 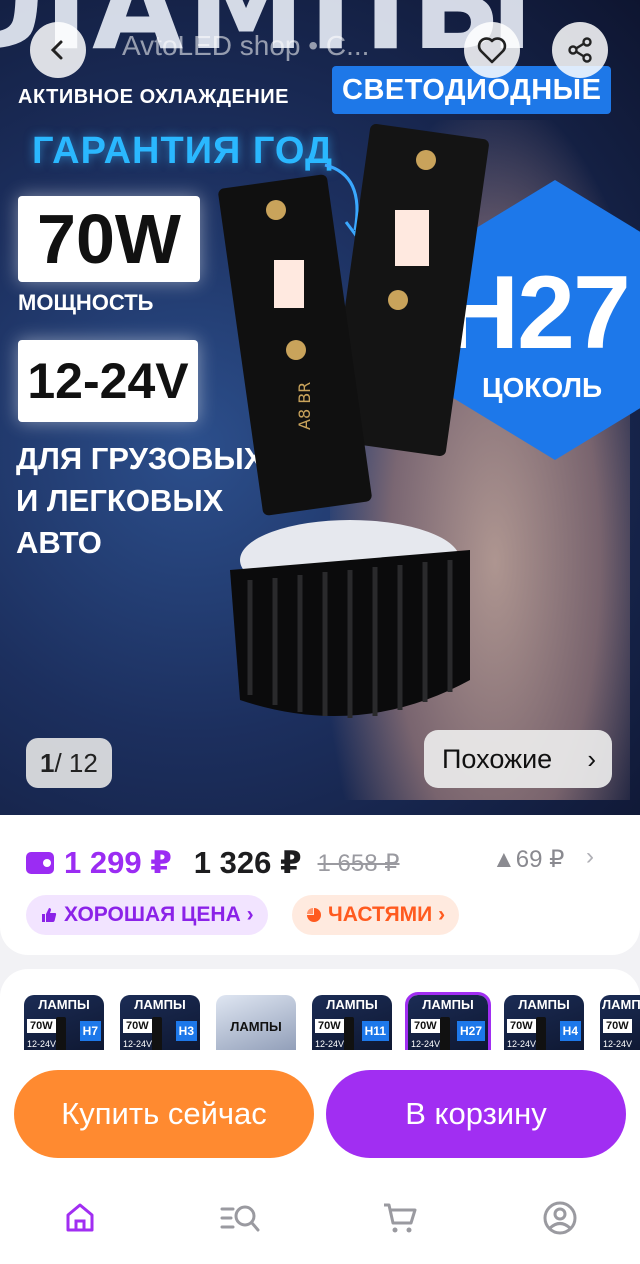 I want to click on thumbs-up-icon, so click(x=49, y=915).